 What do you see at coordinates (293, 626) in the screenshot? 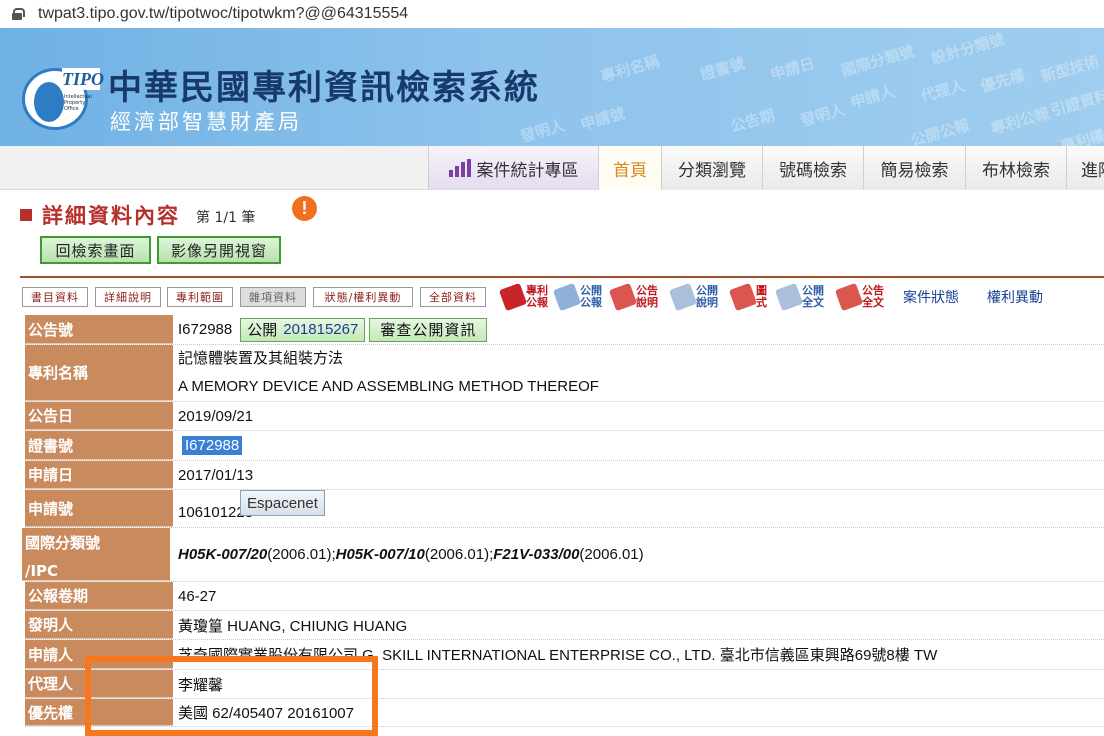
I see `inventor: 黃瓊篁 HUANG, CHIUNG HUANG` at bounding box center [293, 626].